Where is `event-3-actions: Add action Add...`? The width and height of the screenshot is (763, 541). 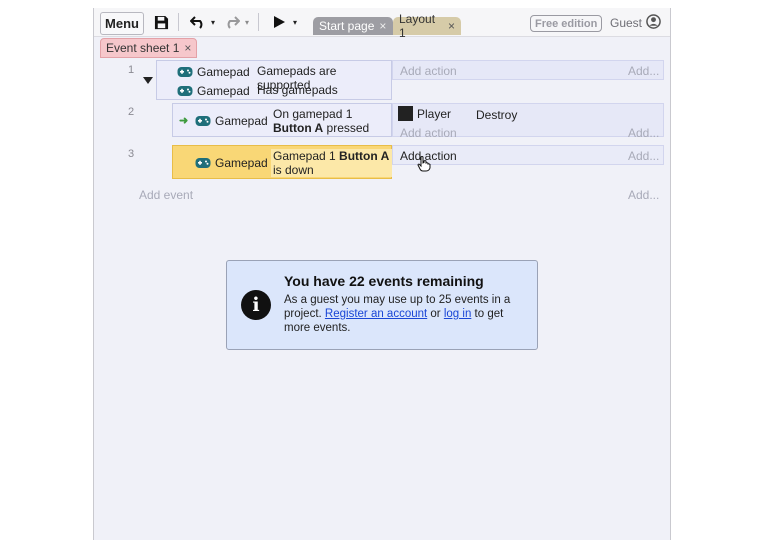
event-3-actions: Add action Add... is located at coordinates (528, 155).